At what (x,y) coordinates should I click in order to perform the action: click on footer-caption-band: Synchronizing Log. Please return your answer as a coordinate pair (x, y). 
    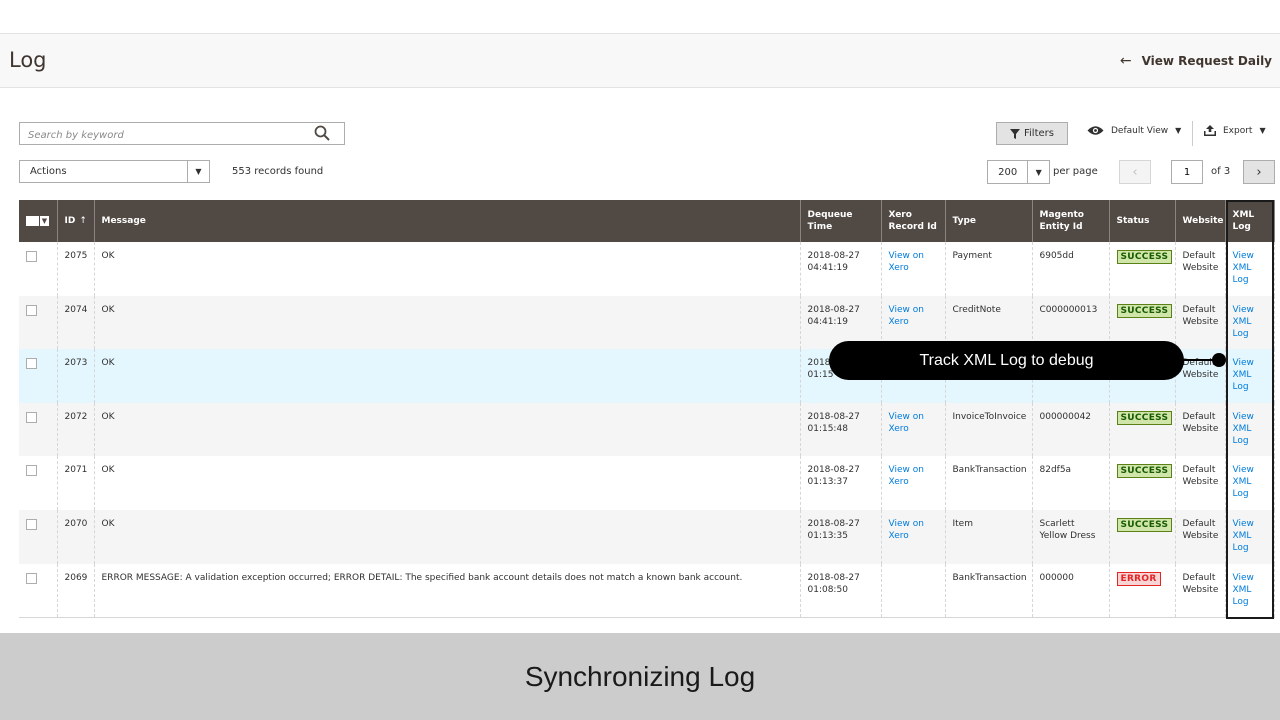
    Looking at the image, I should click on (640, 676).